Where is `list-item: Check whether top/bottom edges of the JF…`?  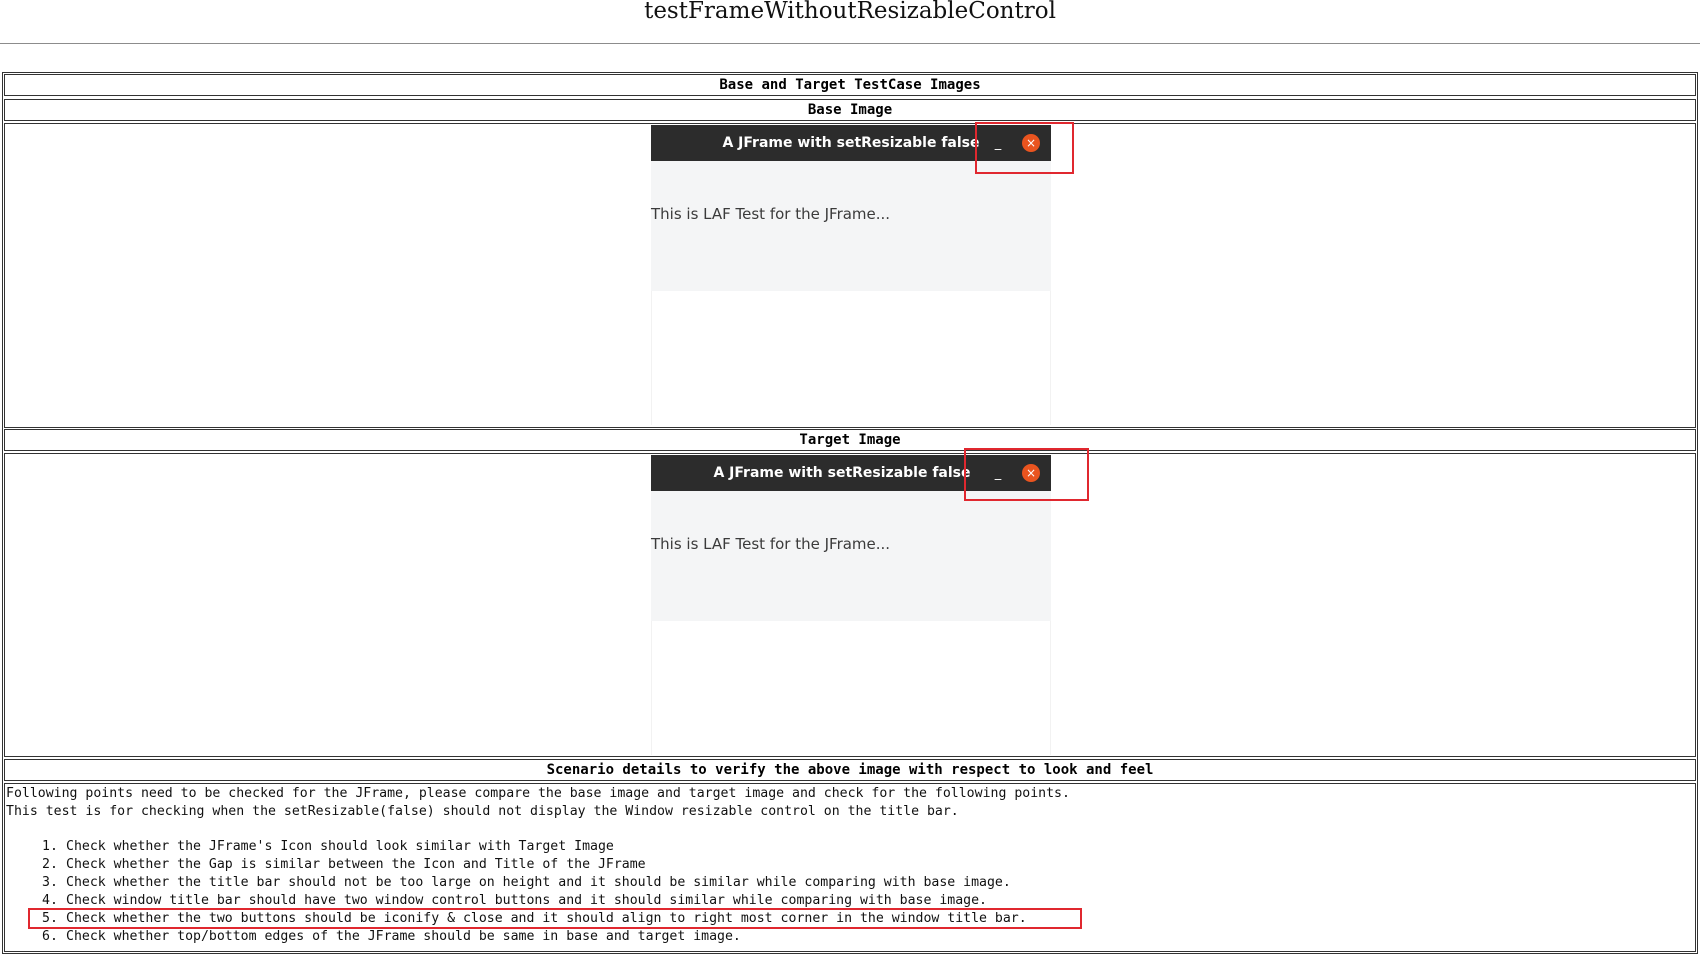
list-item: Check whether top/bottom edges of the JF… is located at coordinates (403, 936).